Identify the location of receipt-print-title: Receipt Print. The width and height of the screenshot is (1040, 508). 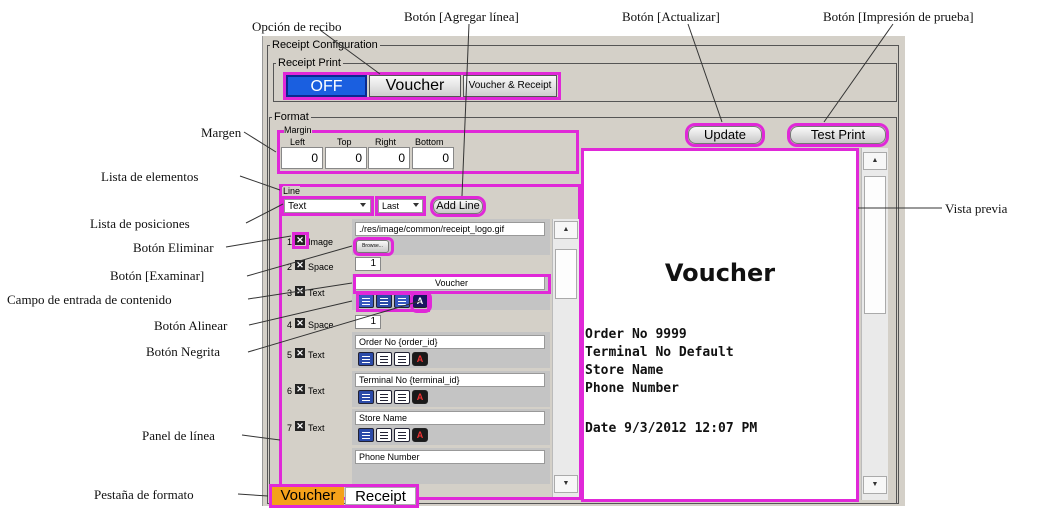
(309, 63).